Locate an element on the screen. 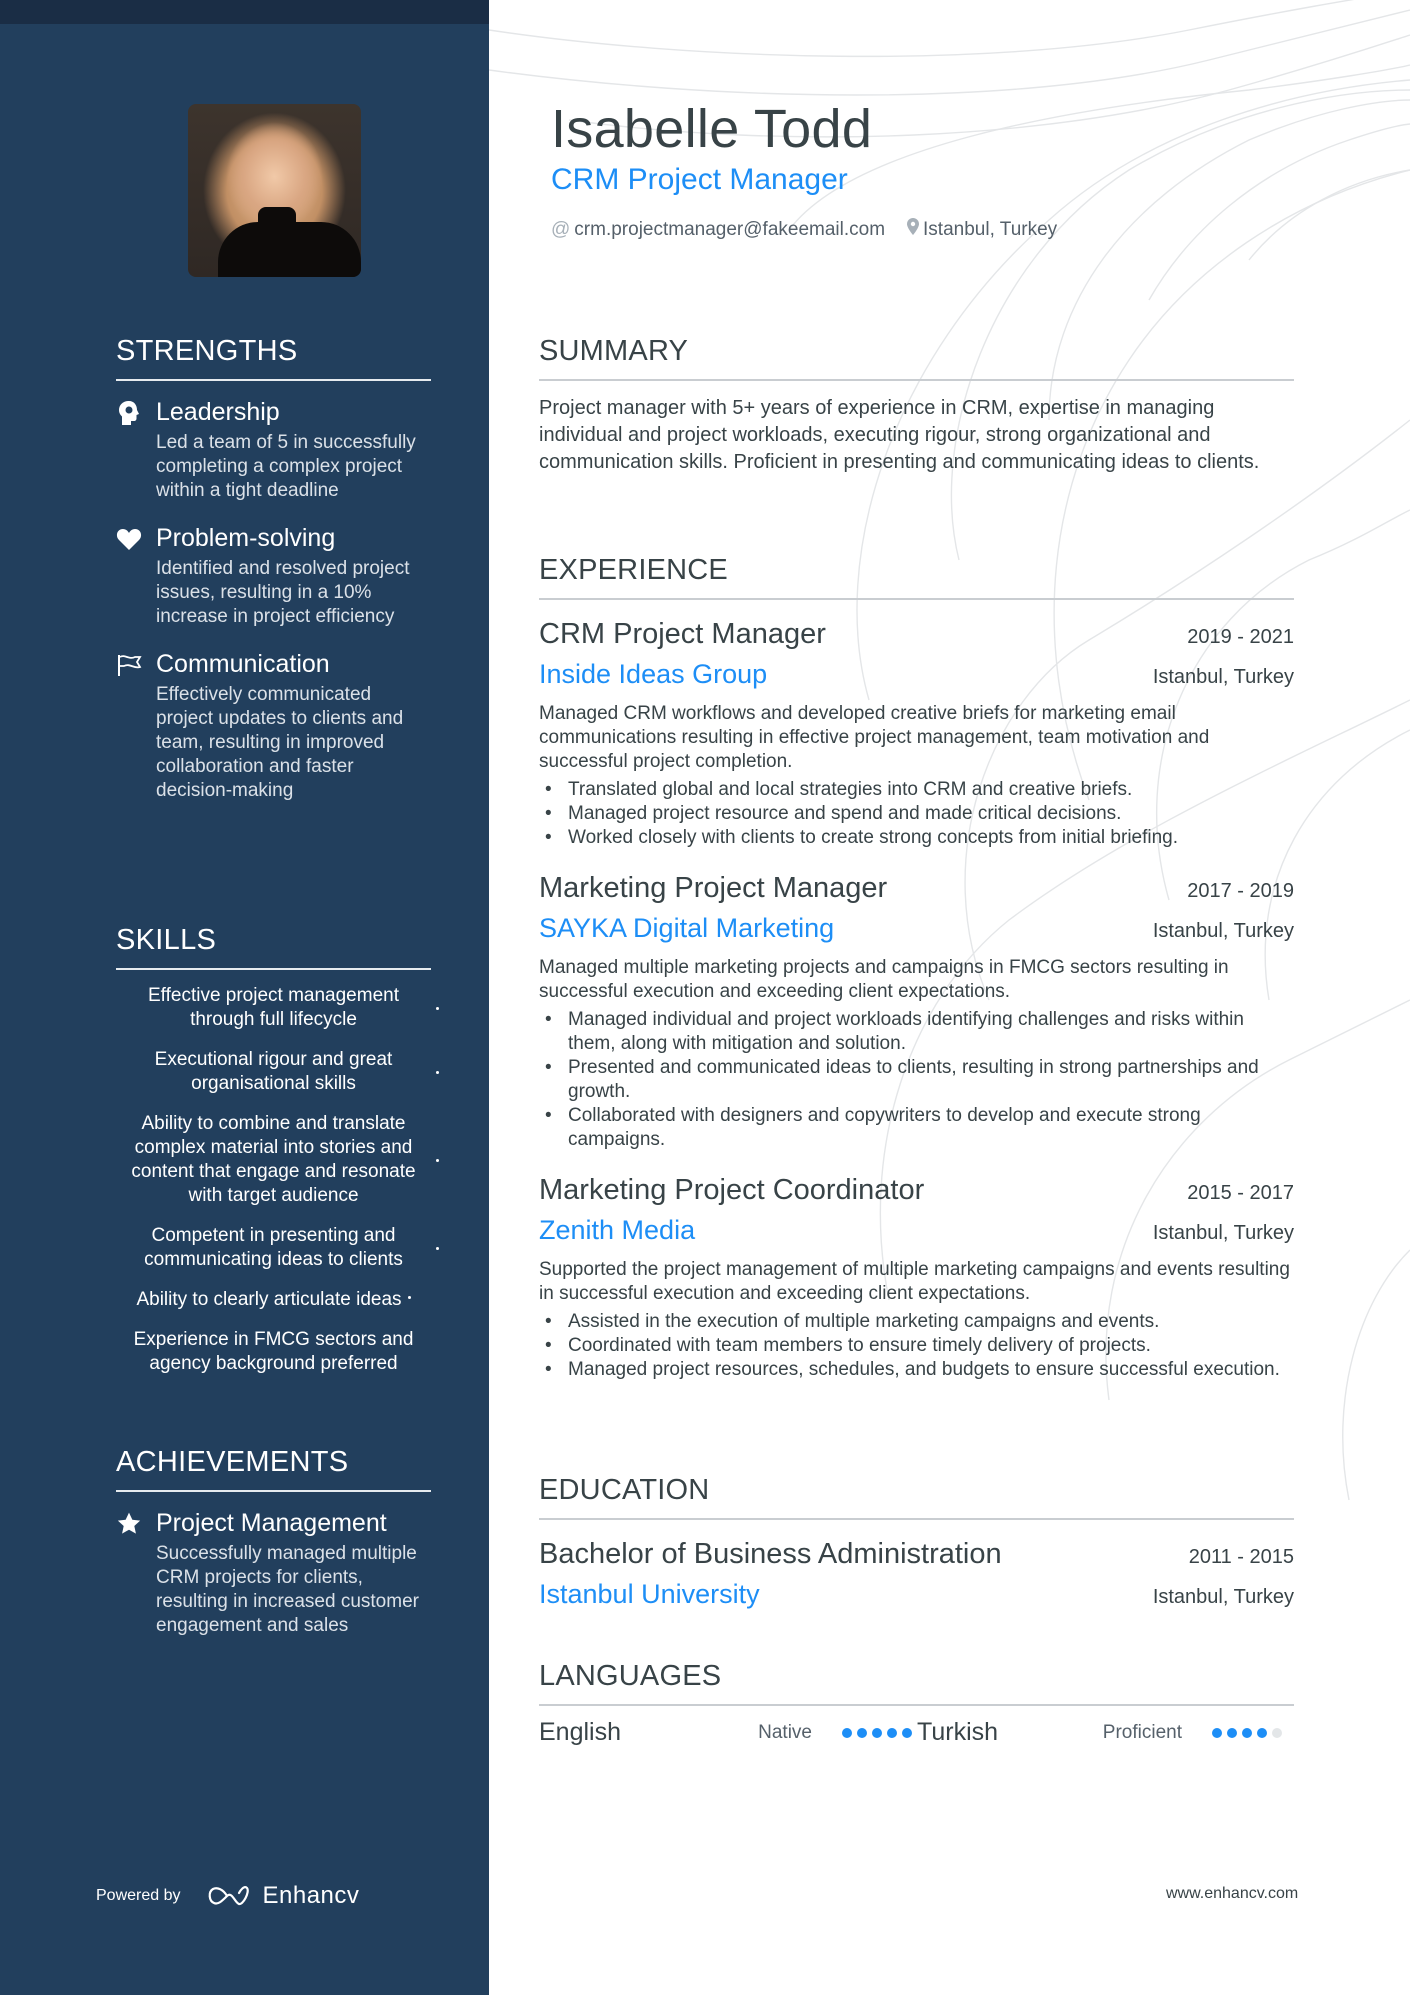  company-name: SAYKA Digital Marketing is located at coordinates (687, 928).